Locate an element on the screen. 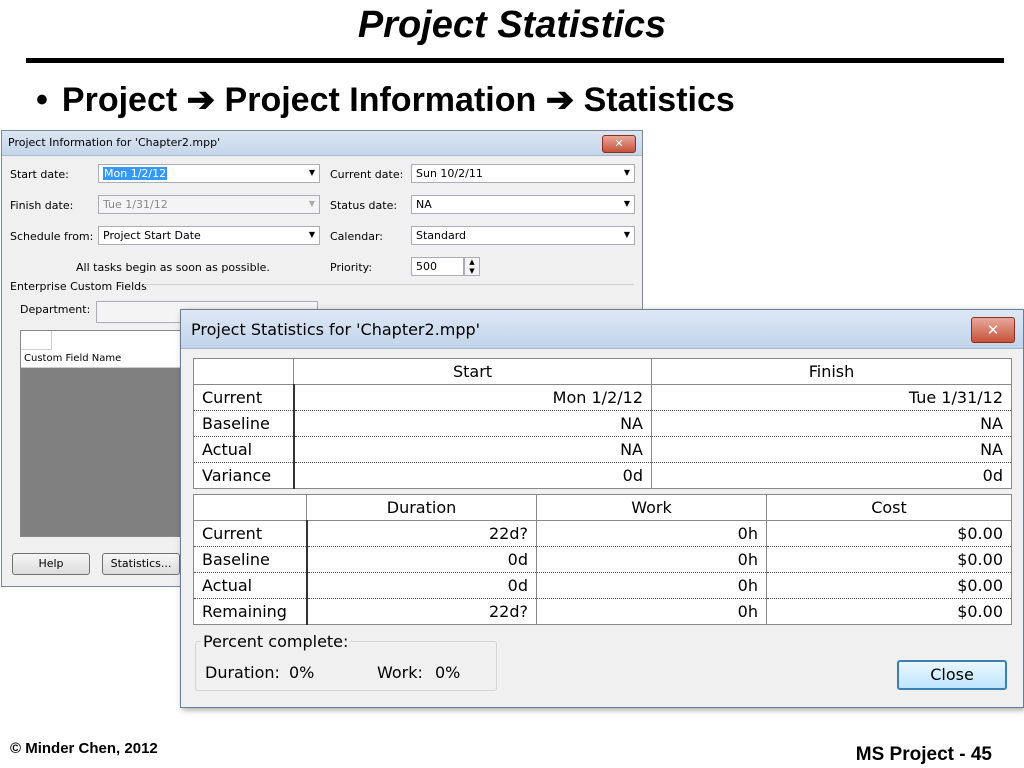 The image size is (1024, 768). schedule-note: All tasks begin as soon as possible. is located at coordinates (173, 267).